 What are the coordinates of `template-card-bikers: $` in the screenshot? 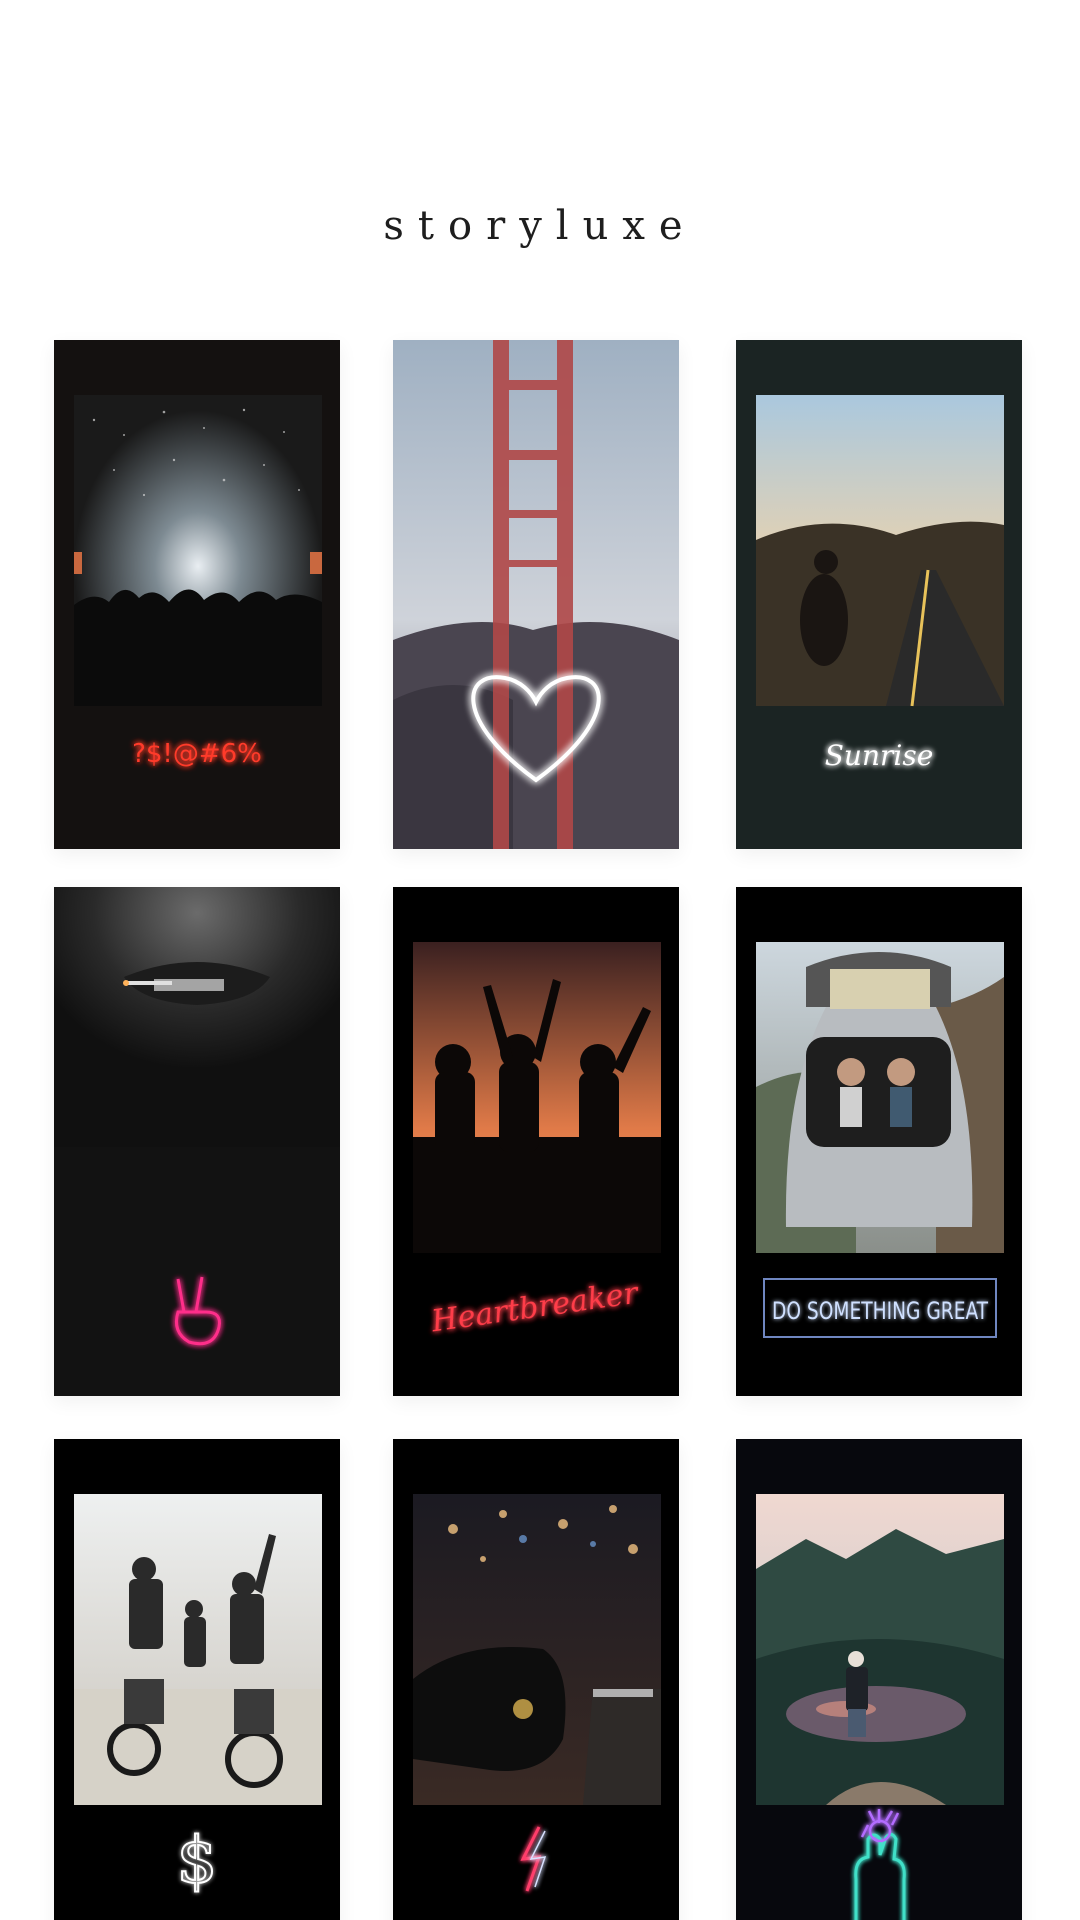 It's located at (197, 1679).